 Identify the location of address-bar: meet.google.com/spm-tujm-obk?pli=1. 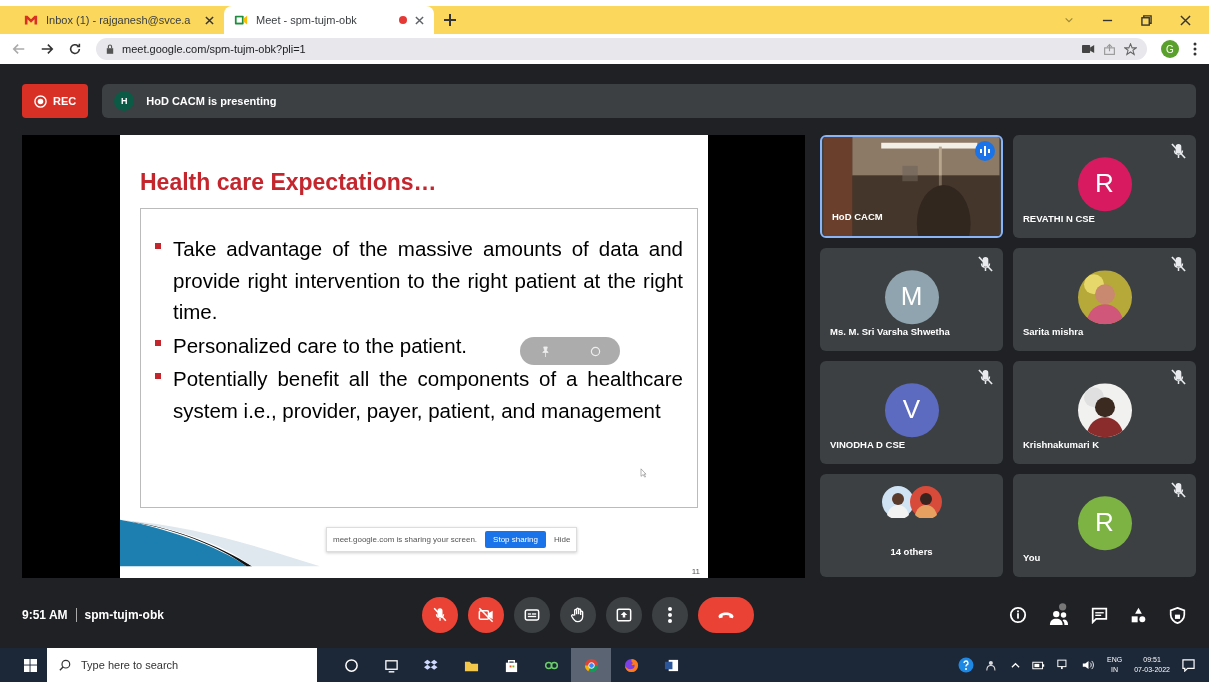
(621, 49).